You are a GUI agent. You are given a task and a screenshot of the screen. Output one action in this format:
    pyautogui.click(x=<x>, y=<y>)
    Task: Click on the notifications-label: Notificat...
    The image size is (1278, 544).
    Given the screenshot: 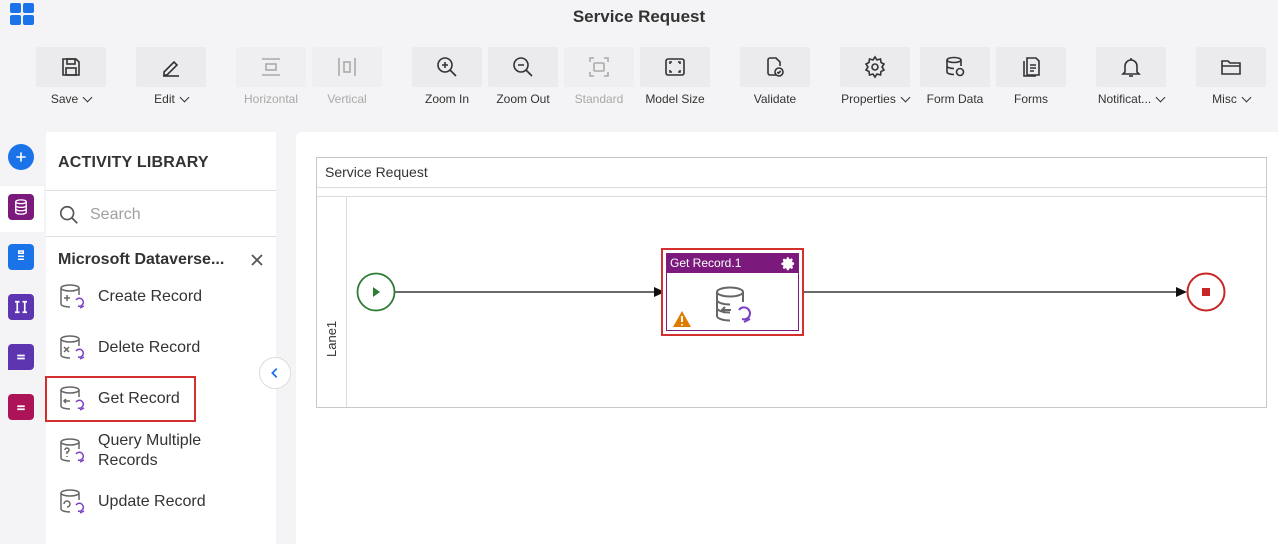 What is the action you would take?
    pyautogui.click(x=1124, y=99)
    